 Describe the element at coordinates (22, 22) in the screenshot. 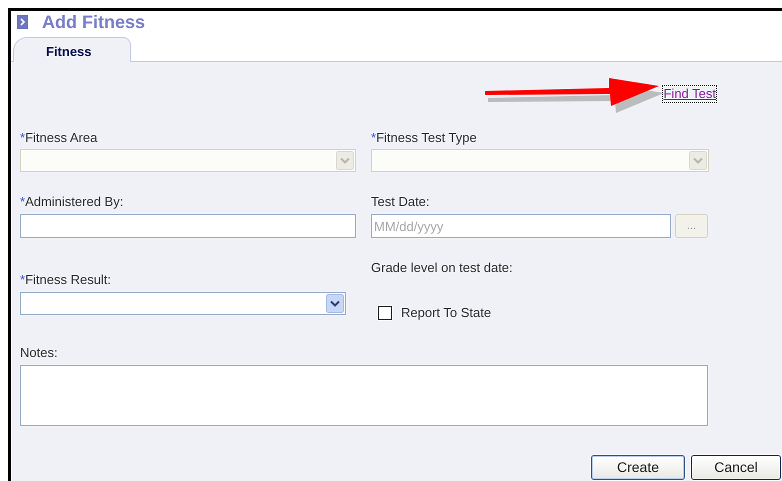

I see `chevron-right-icon` at that location.